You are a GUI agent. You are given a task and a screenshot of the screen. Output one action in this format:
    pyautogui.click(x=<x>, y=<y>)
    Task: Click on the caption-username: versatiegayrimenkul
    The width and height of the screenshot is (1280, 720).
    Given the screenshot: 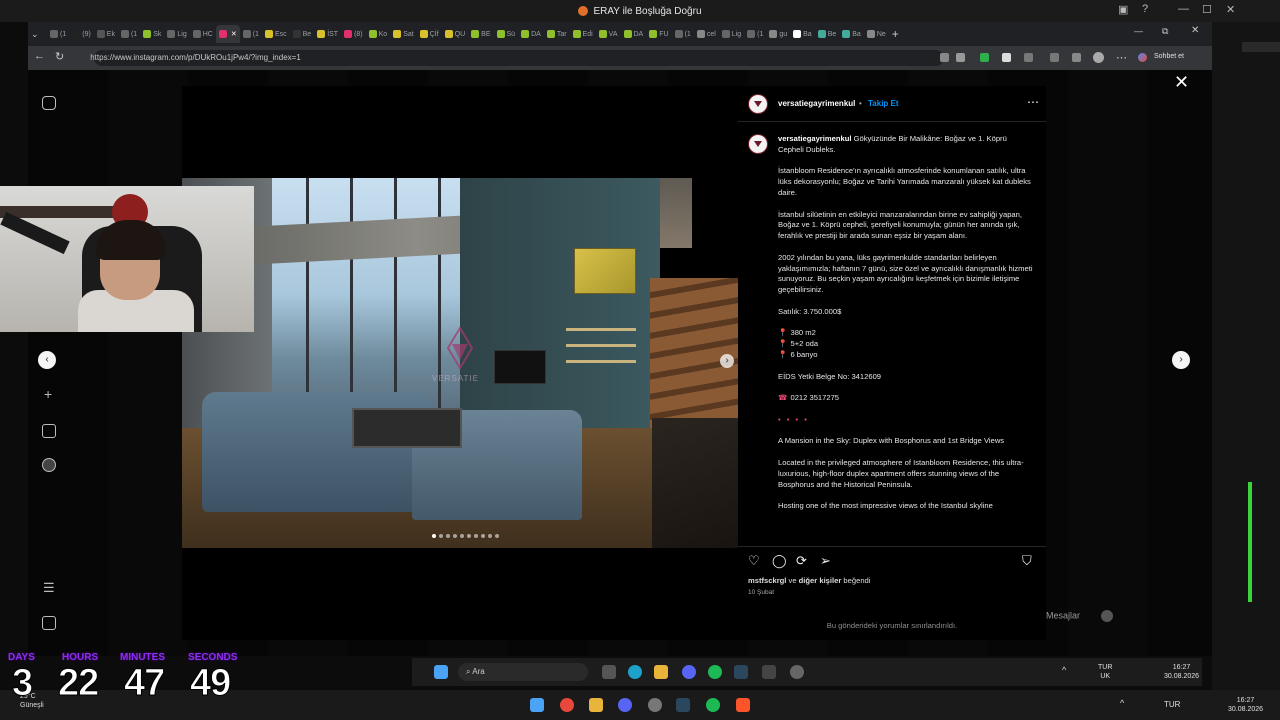 What is the action you would take?
    pyautogui.click(x=814, y=138)
    